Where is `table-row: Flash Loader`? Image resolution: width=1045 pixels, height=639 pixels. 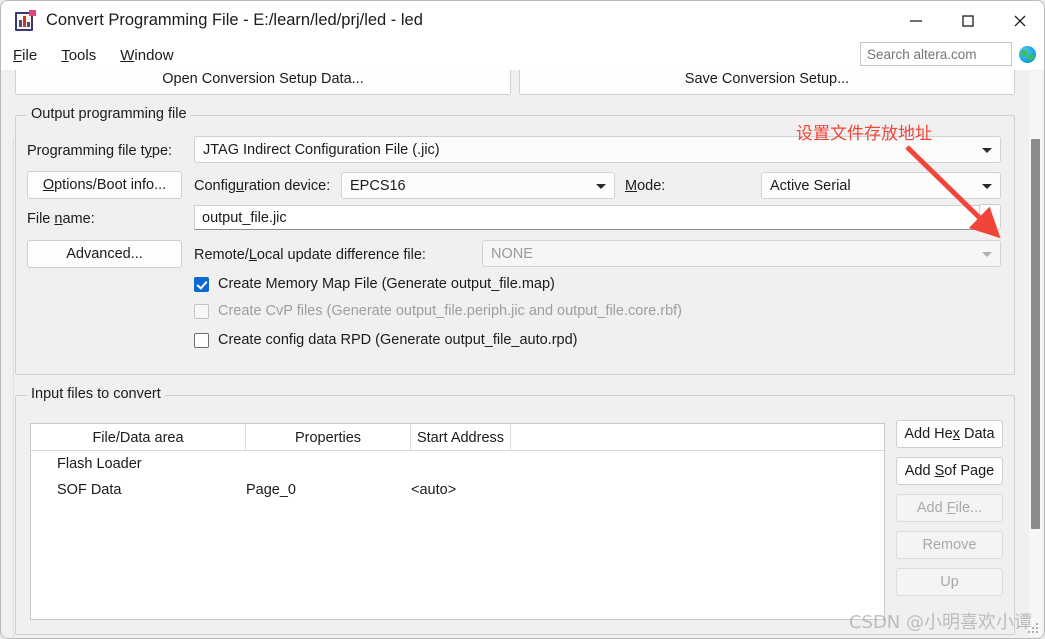
table-row: Flash Loader is located at coordinates (457, 464).